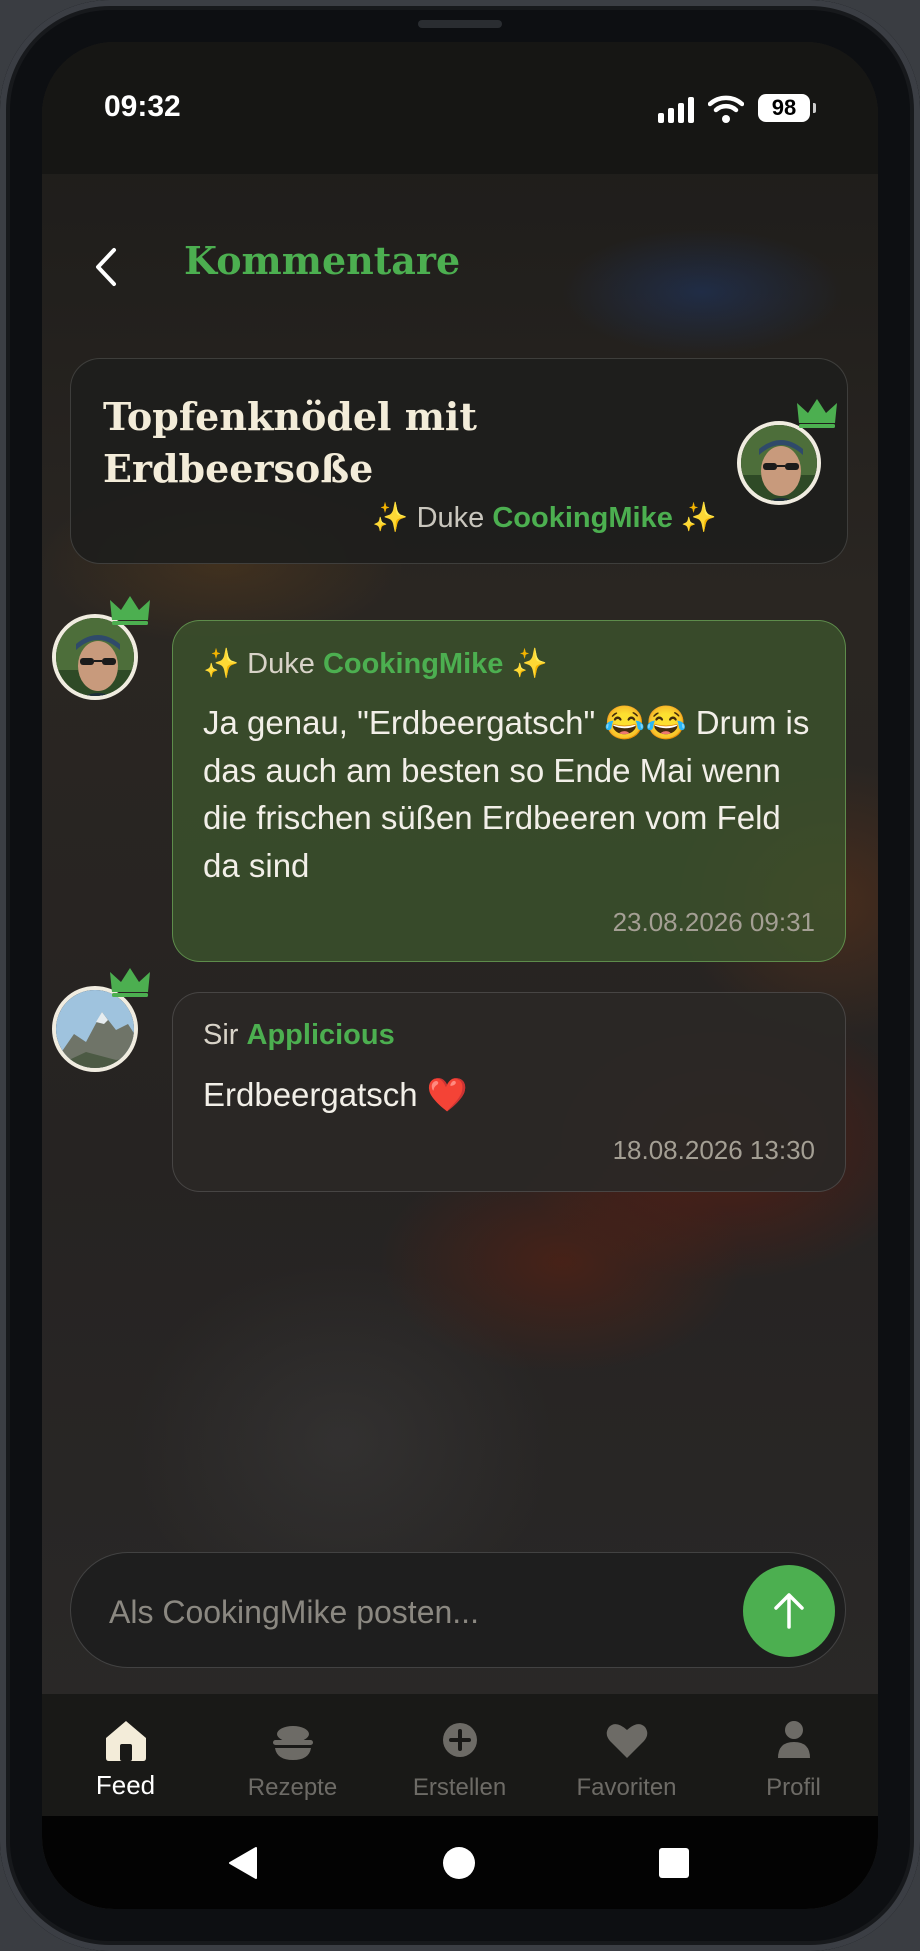 This screenshot has height=1951, width=920. I want to click on recipe-title: Topfenknödel mit Erdbeersoße, so click(290, 442).